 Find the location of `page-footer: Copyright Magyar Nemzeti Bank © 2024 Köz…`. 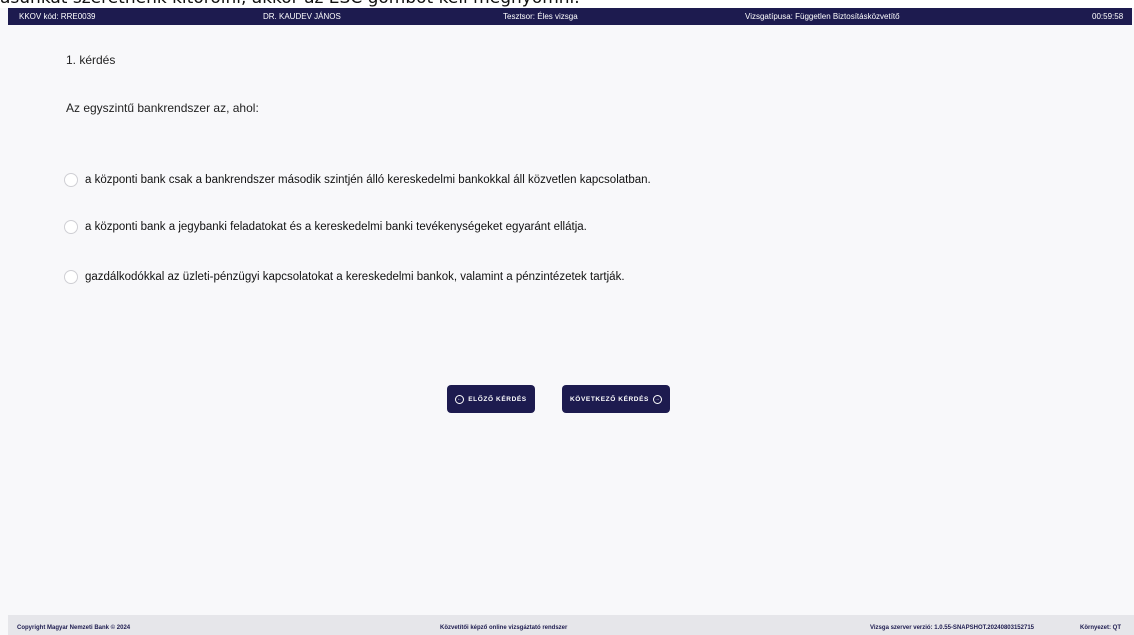

page-footer: Copyright Magyar Nemzeti Bank © 2024 Köz… is located at coordinates (571, 625).